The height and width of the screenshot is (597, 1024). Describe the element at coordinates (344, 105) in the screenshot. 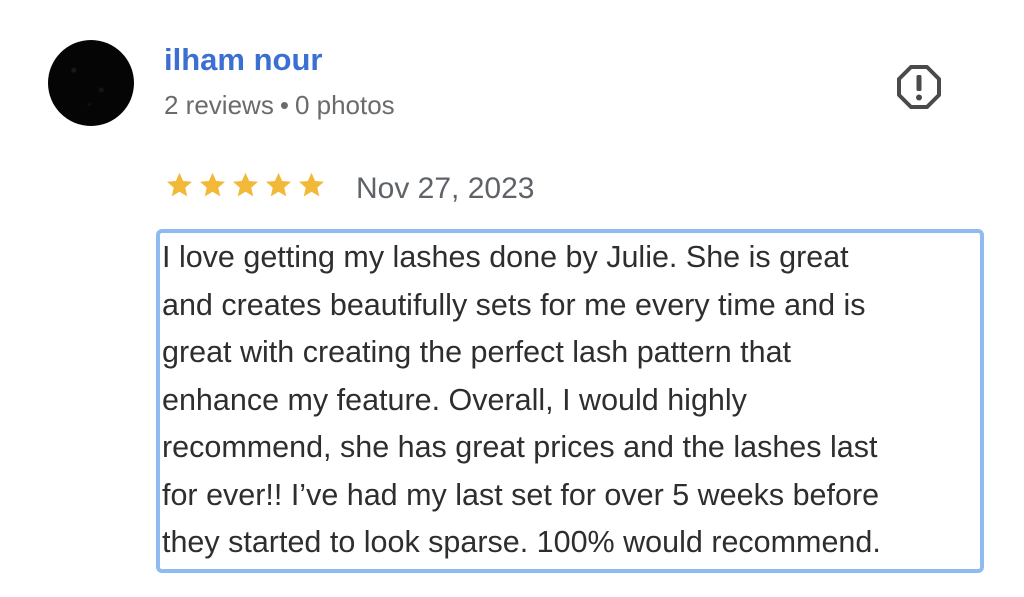

I see `photos-count: 0 photos` at that location.